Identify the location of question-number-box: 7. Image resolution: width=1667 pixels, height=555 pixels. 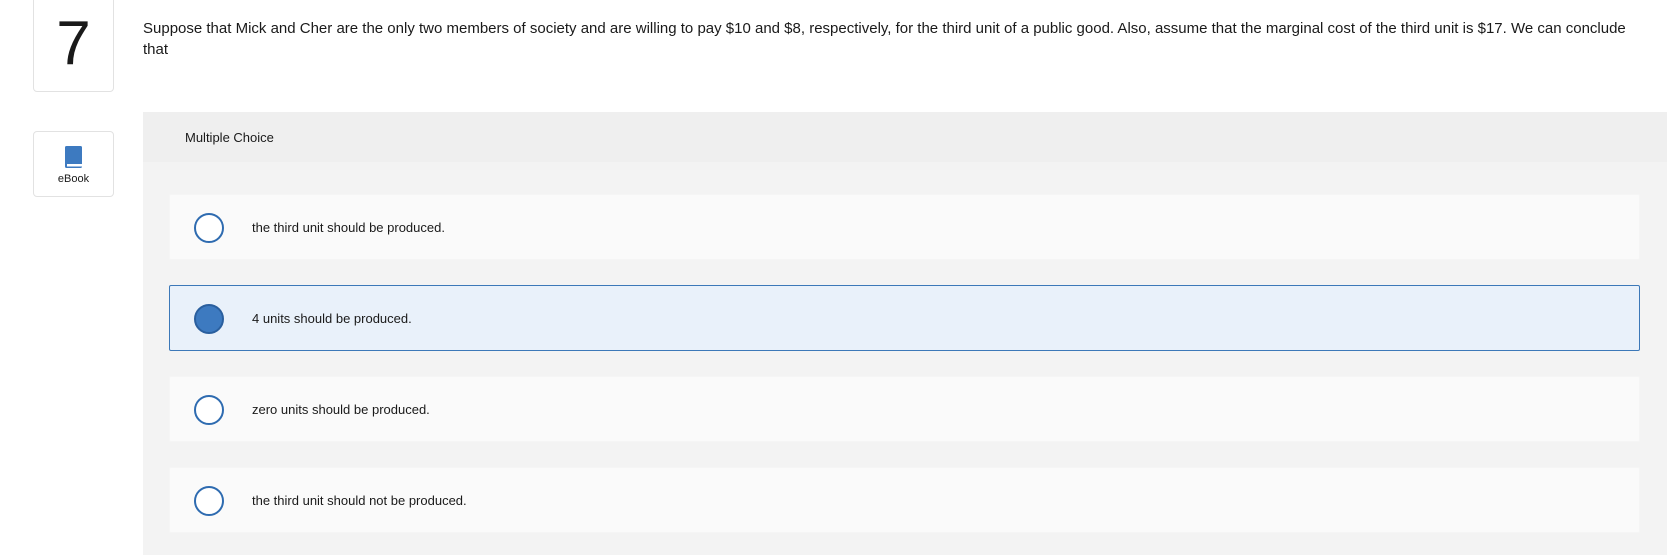
(73, 46).